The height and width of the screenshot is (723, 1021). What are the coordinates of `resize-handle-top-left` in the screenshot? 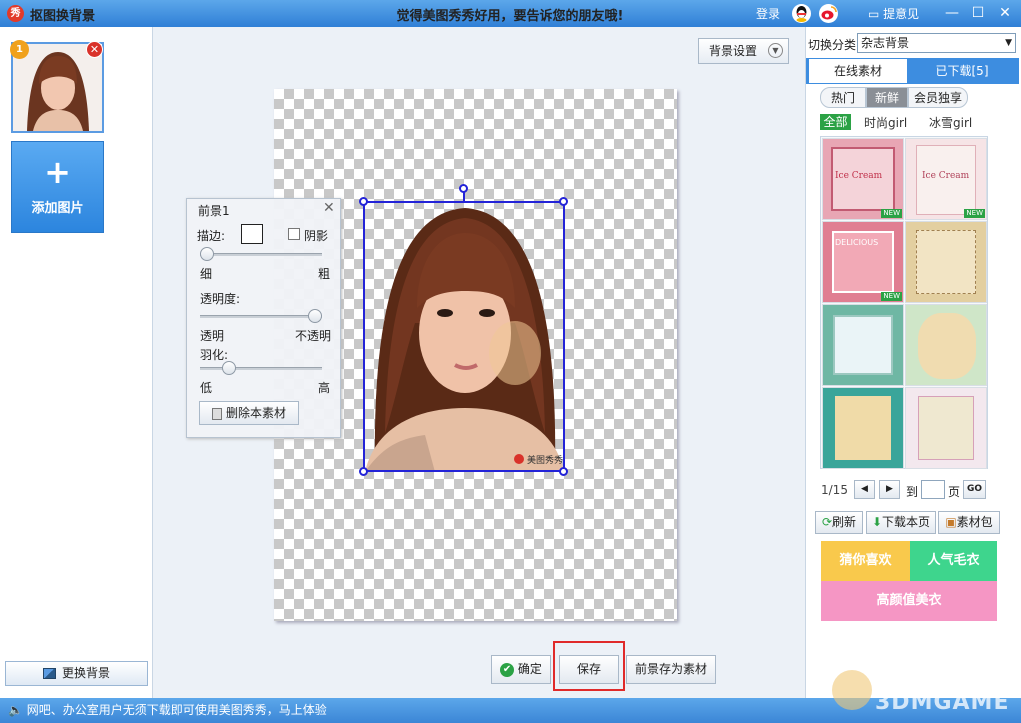 It's located at (363, 201).